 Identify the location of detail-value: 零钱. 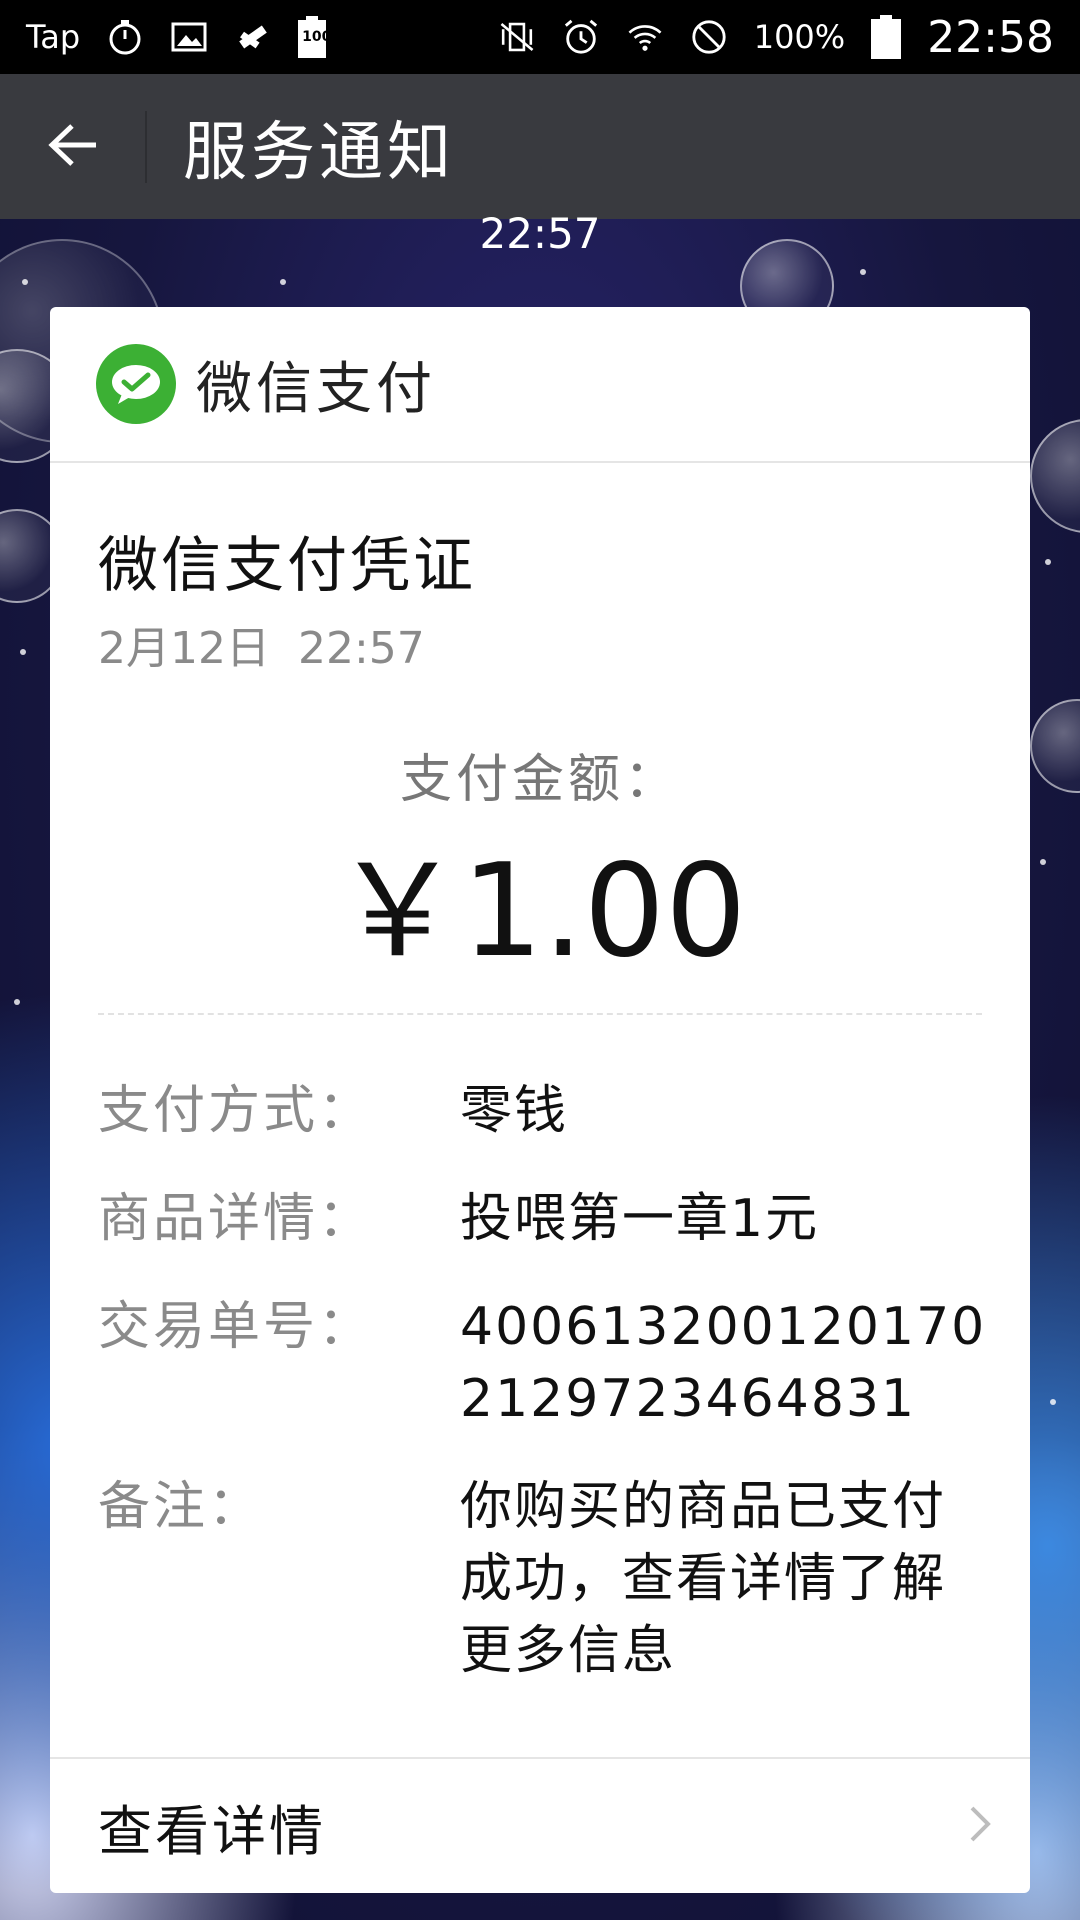
(514, 1111).